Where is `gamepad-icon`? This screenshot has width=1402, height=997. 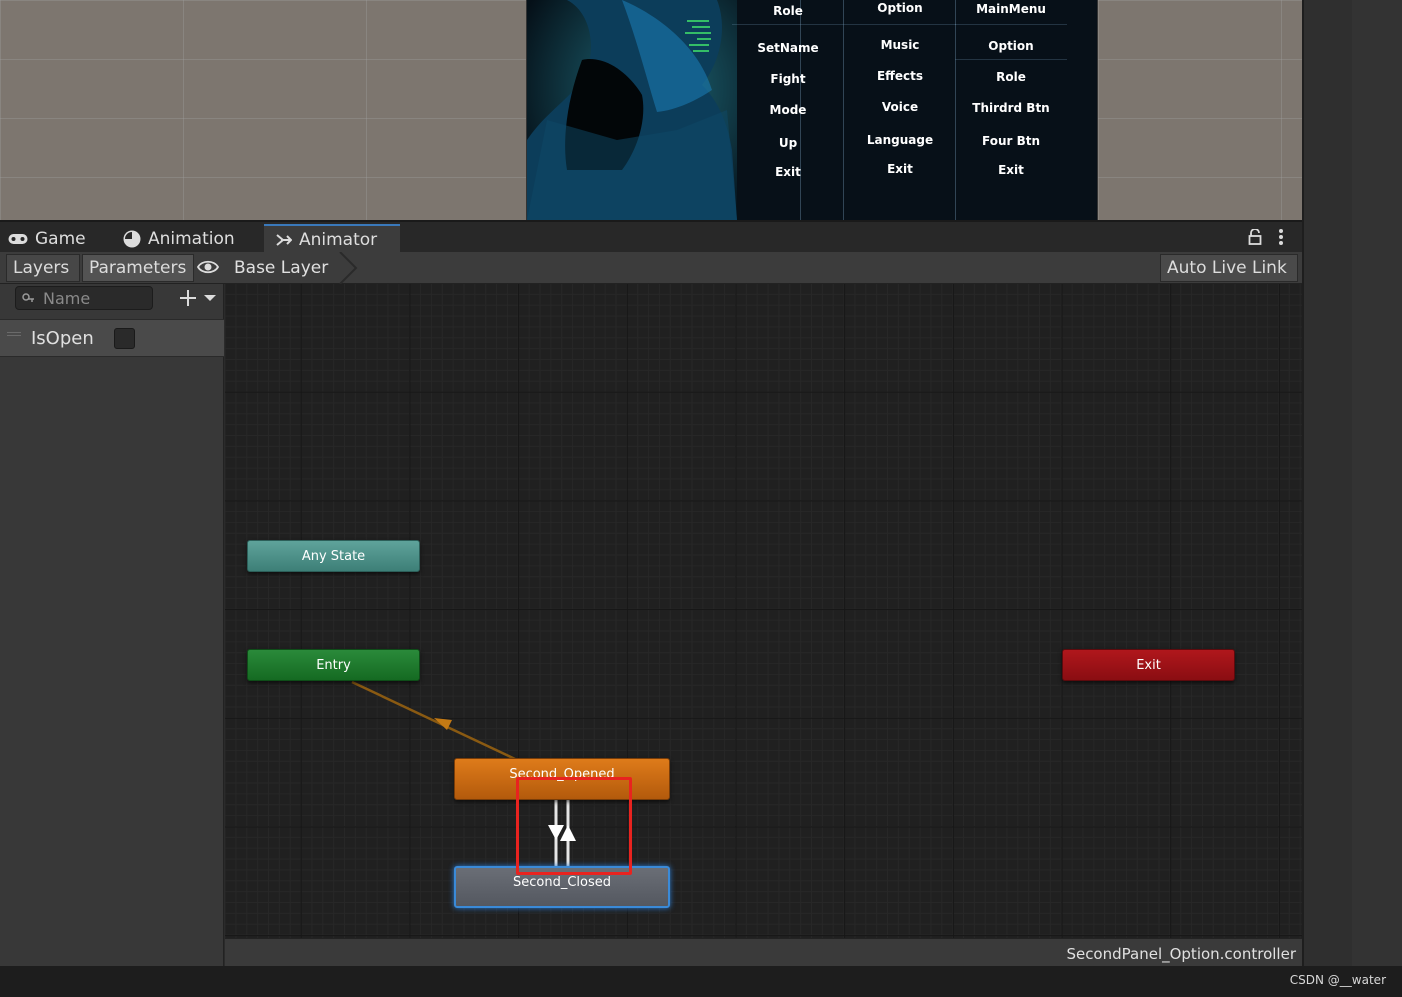
gamepad-icon is located at coordinates (18, 239).